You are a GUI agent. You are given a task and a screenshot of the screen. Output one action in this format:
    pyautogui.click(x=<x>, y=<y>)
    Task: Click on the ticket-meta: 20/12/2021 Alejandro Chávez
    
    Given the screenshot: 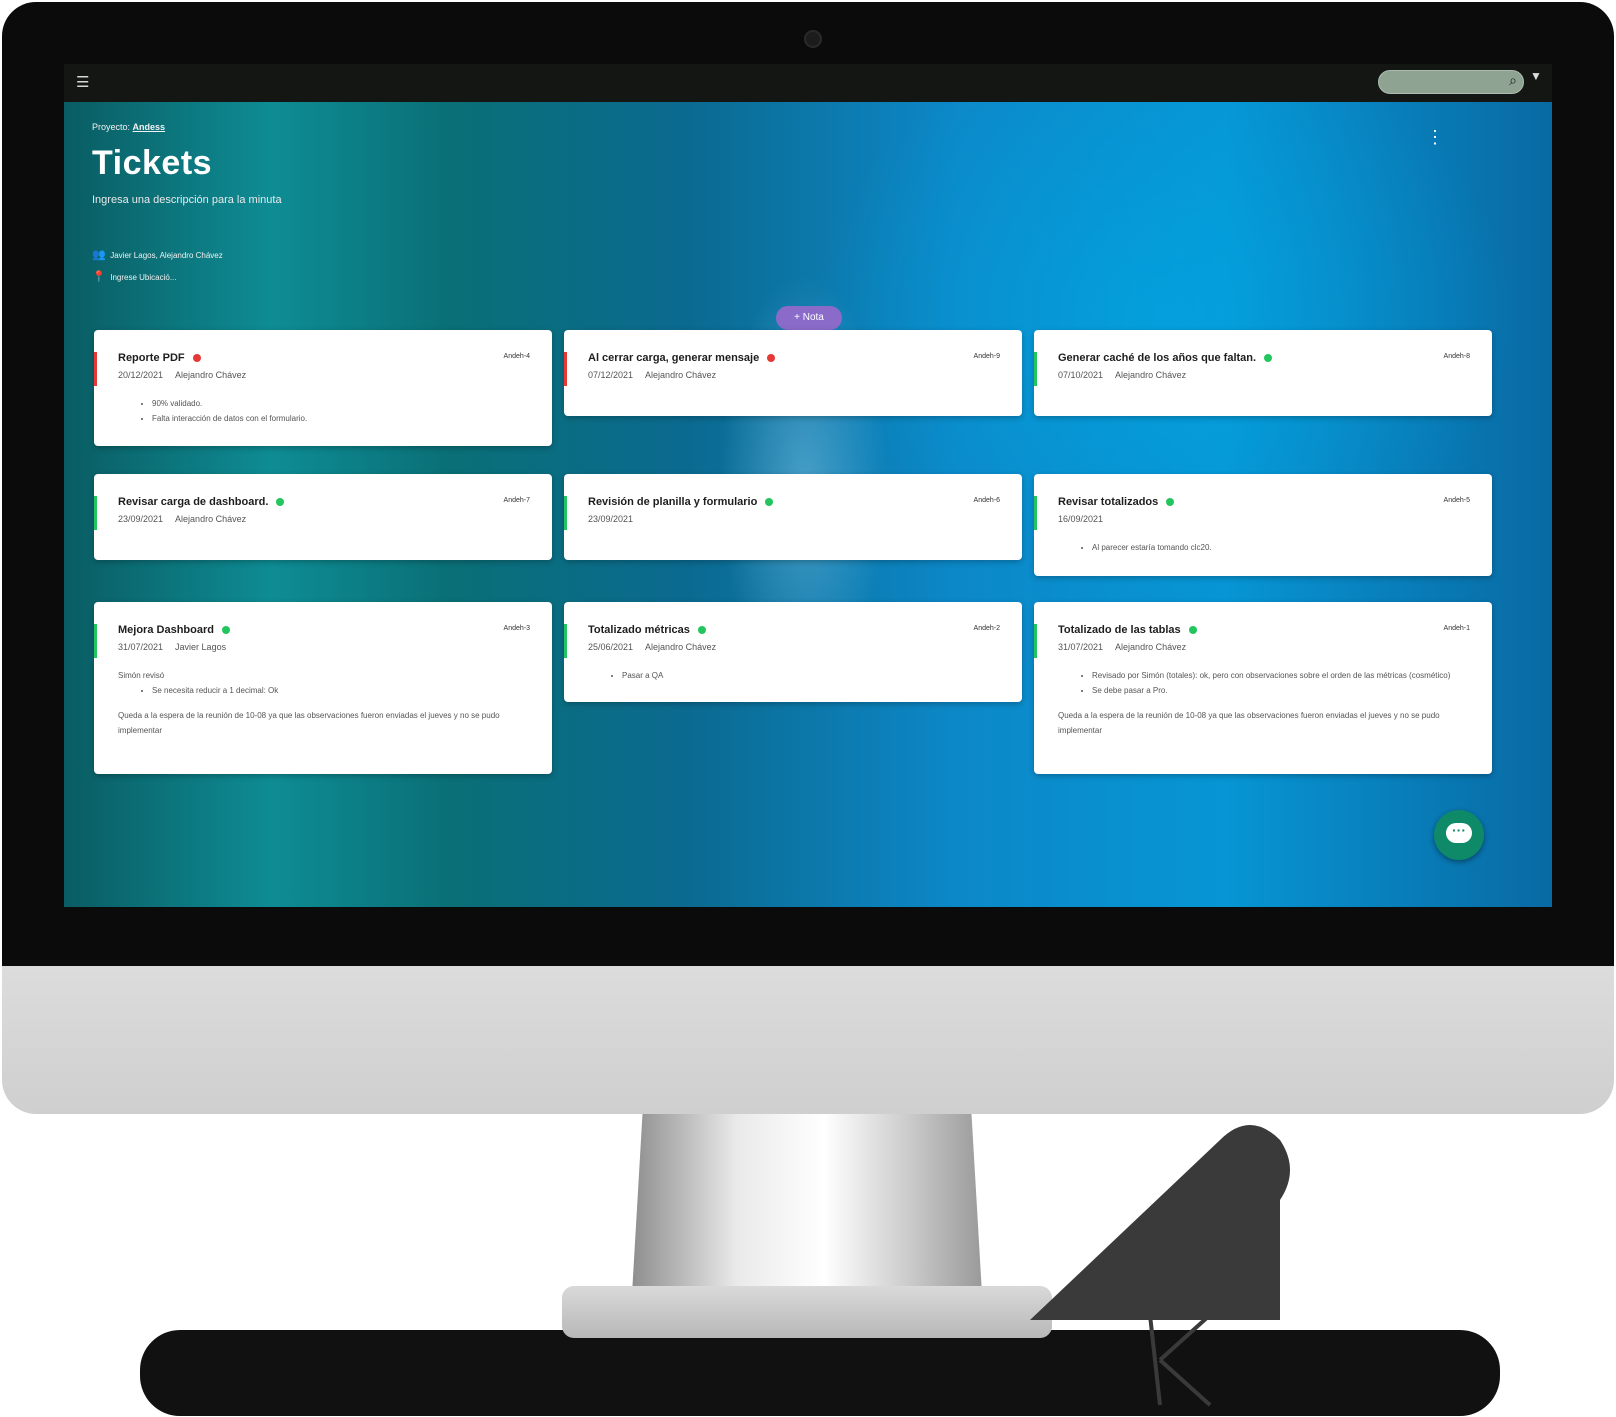 What is the action you would take?
    pyautogui.click(x=182, y=375)
    